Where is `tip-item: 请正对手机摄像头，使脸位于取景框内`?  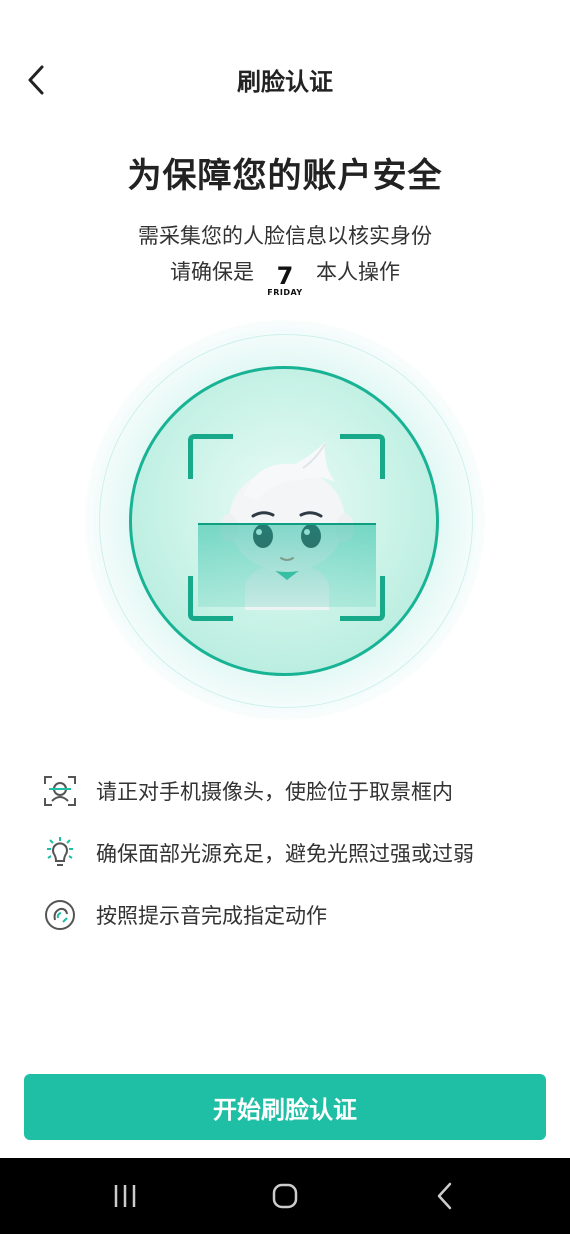 tip-item: 请正对手机摄像头，使脸位于取景框内 is located at coordinates (292, 791).